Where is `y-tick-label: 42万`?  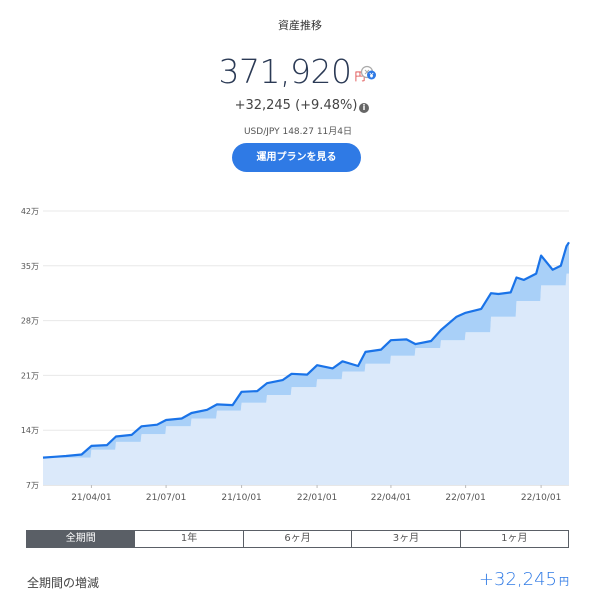
y-tick-label: 42万 is located at coordinates (30, 211).